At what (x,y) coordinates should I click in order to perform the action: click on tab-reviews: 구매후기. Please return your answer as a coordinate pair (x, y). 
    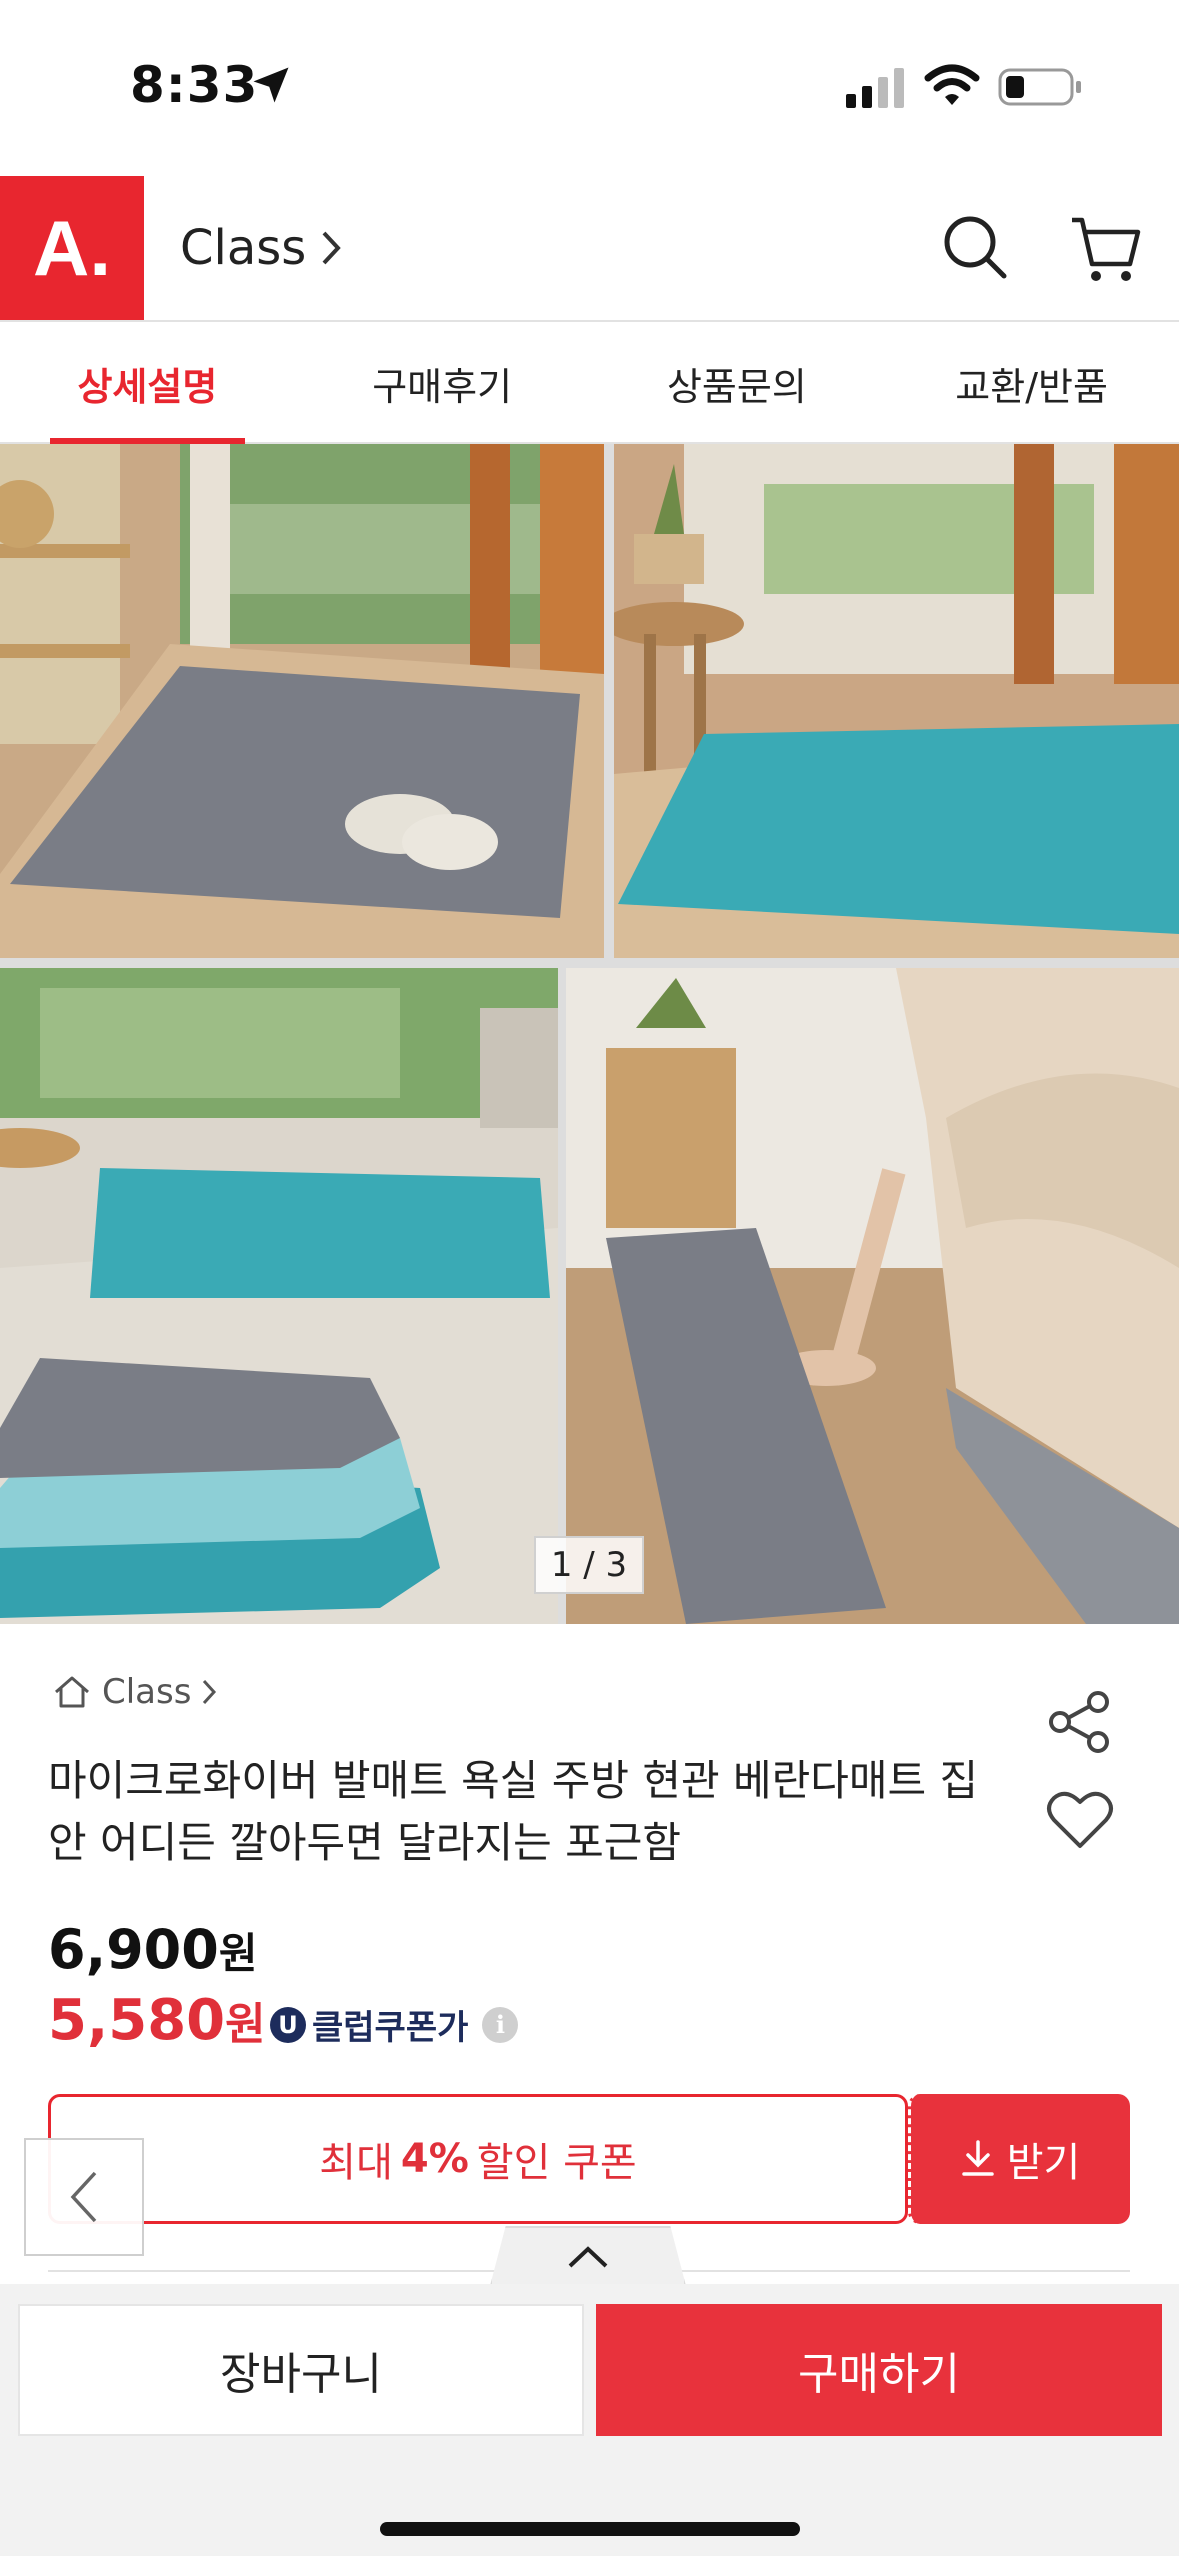
    Looking at the image, I should click on (442, 383).